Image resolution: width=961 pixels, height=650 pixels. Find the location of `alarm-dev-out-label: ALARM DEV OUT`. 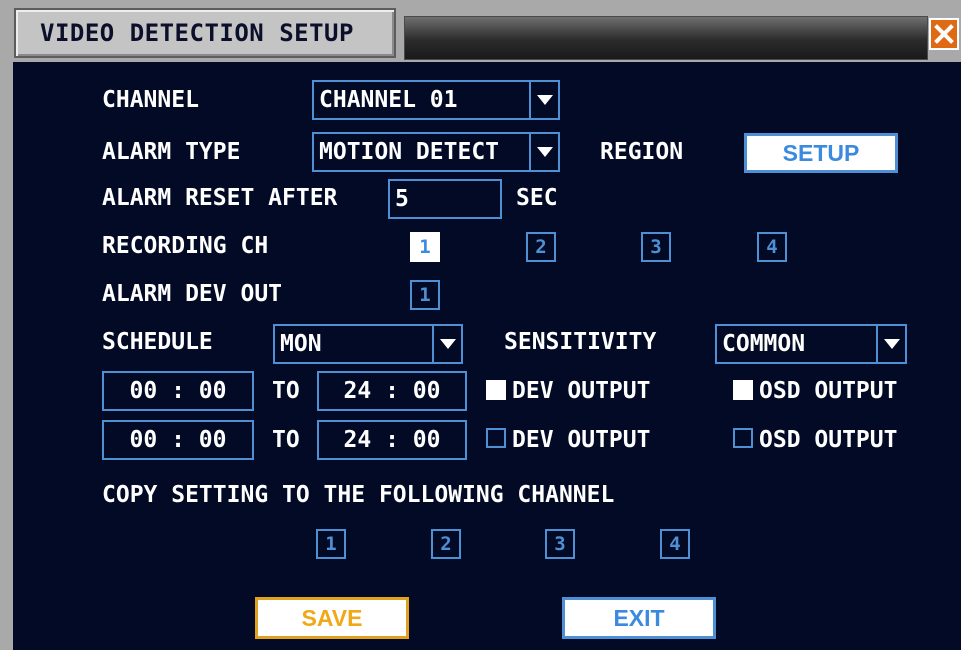

alarm-dev-out-label: ALARM DEV OUT is located at coordinates (192, 294).